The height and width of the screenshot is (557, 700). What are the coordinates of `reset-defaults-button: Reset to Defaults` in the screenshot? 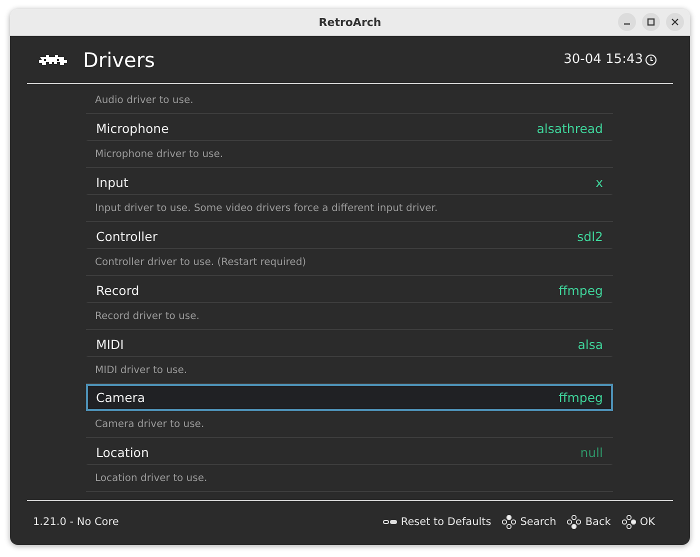 It's located at (437, 522).